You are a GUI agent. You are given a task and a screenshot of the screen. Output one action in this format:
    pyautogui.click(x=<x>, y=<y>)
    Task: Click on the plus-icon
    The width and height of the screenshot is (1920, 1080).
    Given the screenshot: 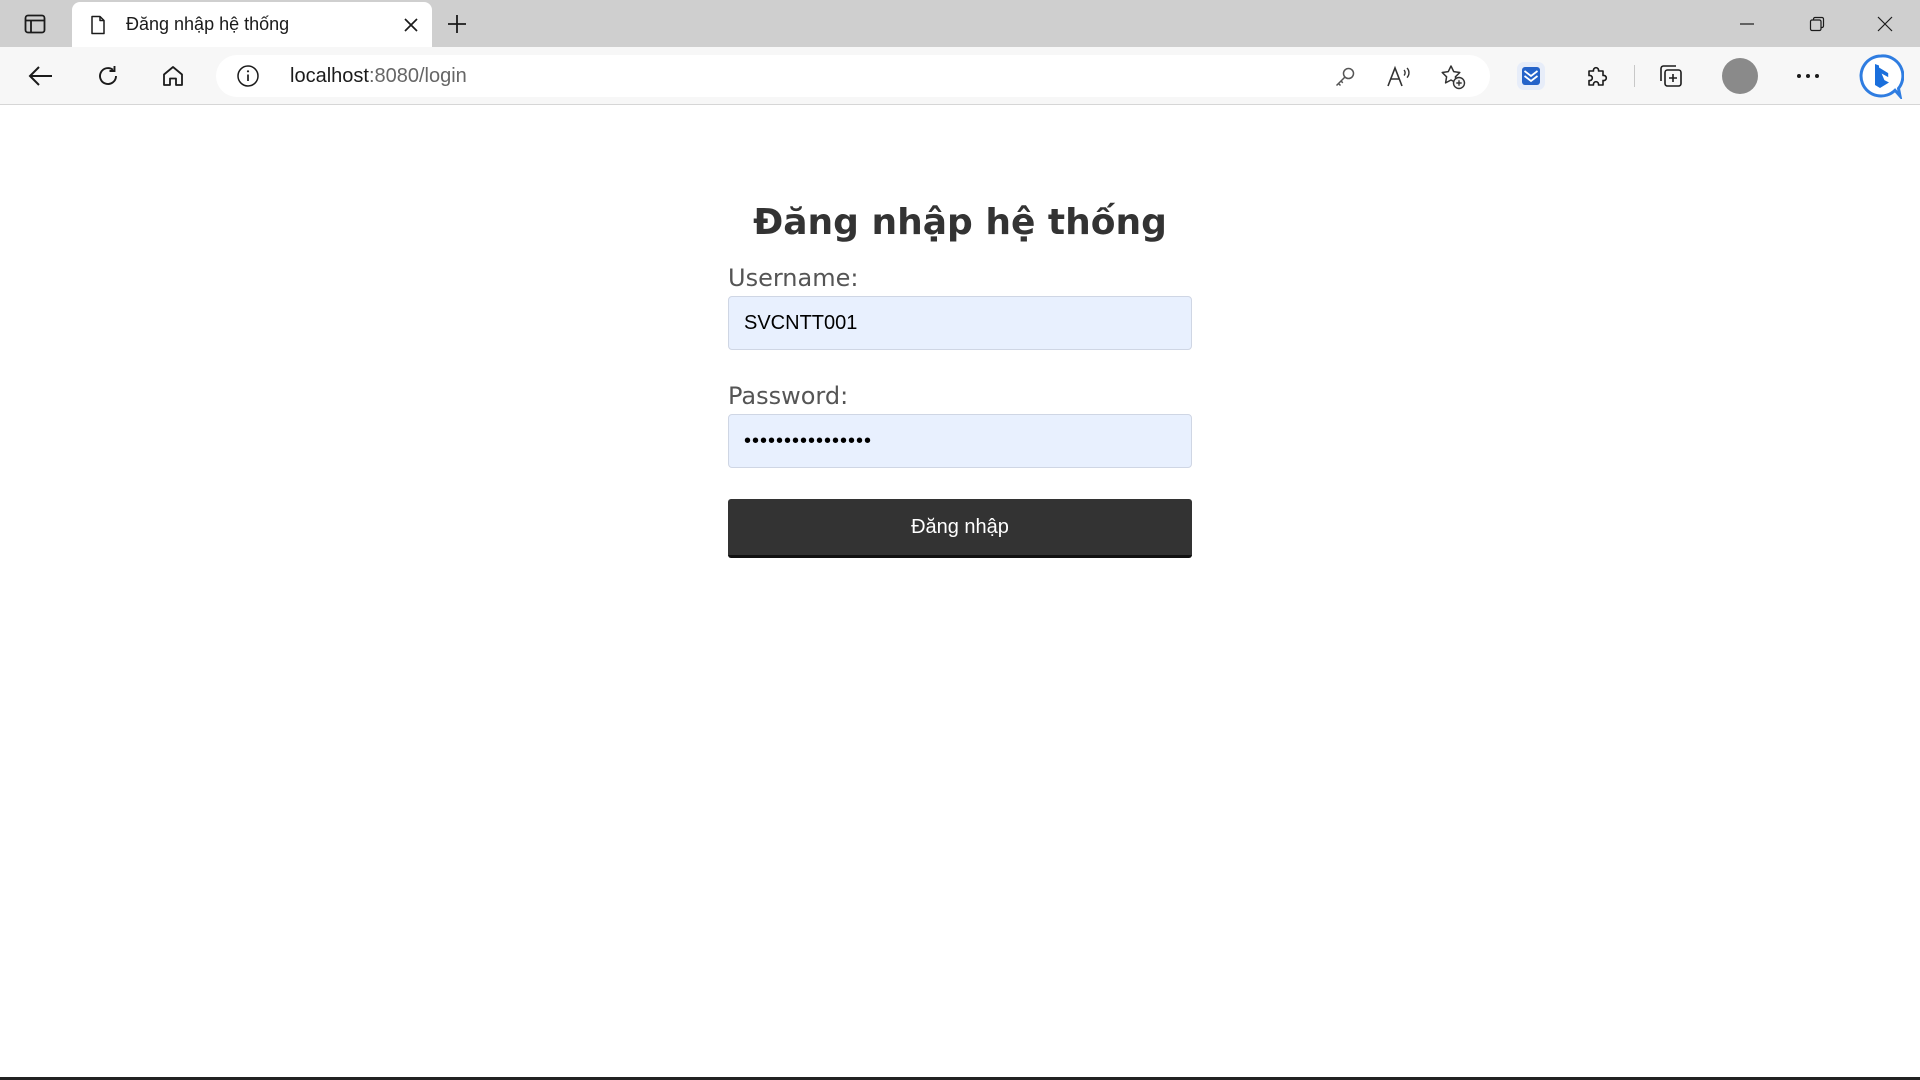 What is the action you would take?
    pyautogui.click(x=457, y=24)
    